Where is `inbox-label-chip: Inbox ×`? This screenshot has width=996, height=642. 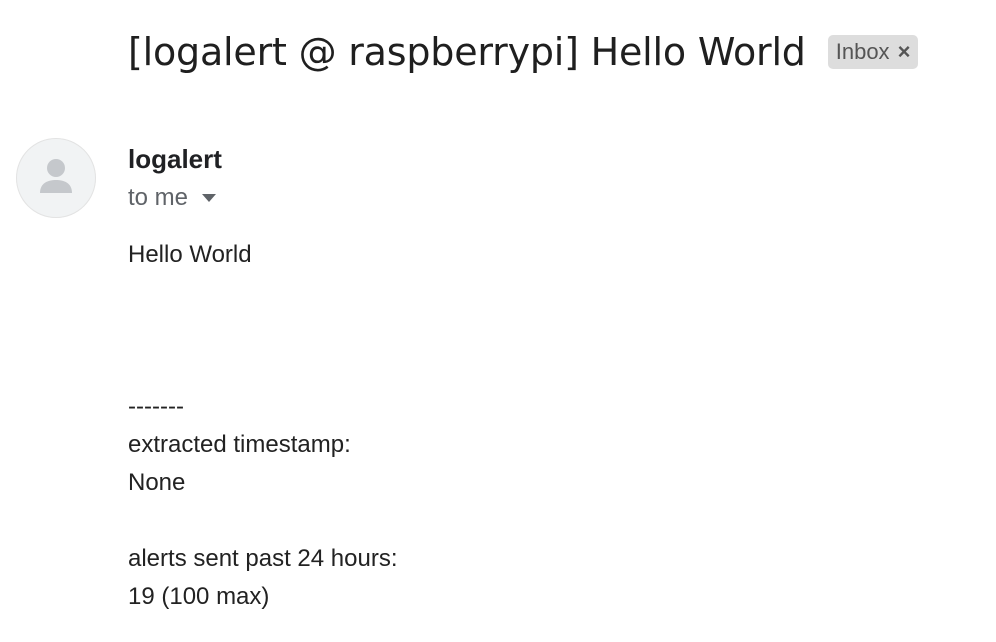 inbox-label-chip: Inbox × is located at coordinates (873, 52).